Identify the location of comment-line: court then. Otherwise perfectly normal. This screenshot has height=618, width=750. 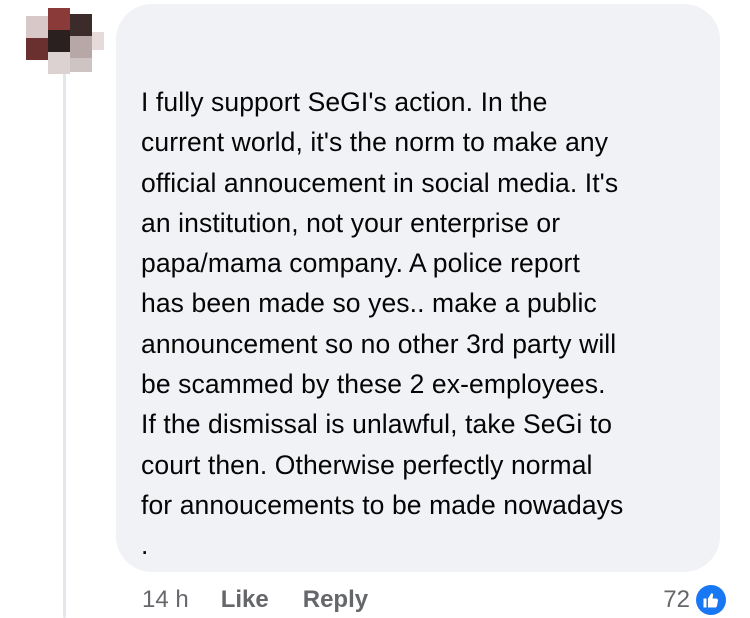
(367, 464).